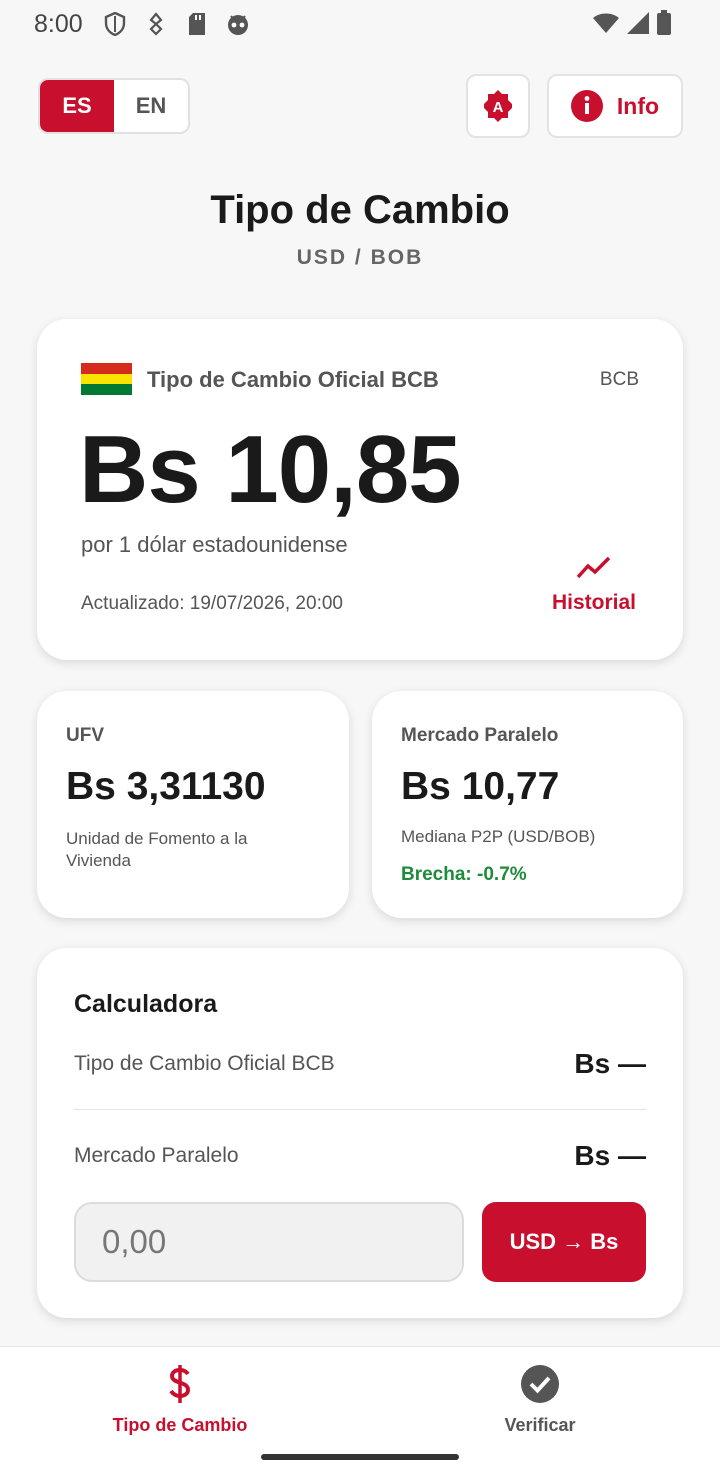 The height and width of the screenshot is (1480, 720). I want to click on parallel-value: Bs 10,77, so click(480, 786).